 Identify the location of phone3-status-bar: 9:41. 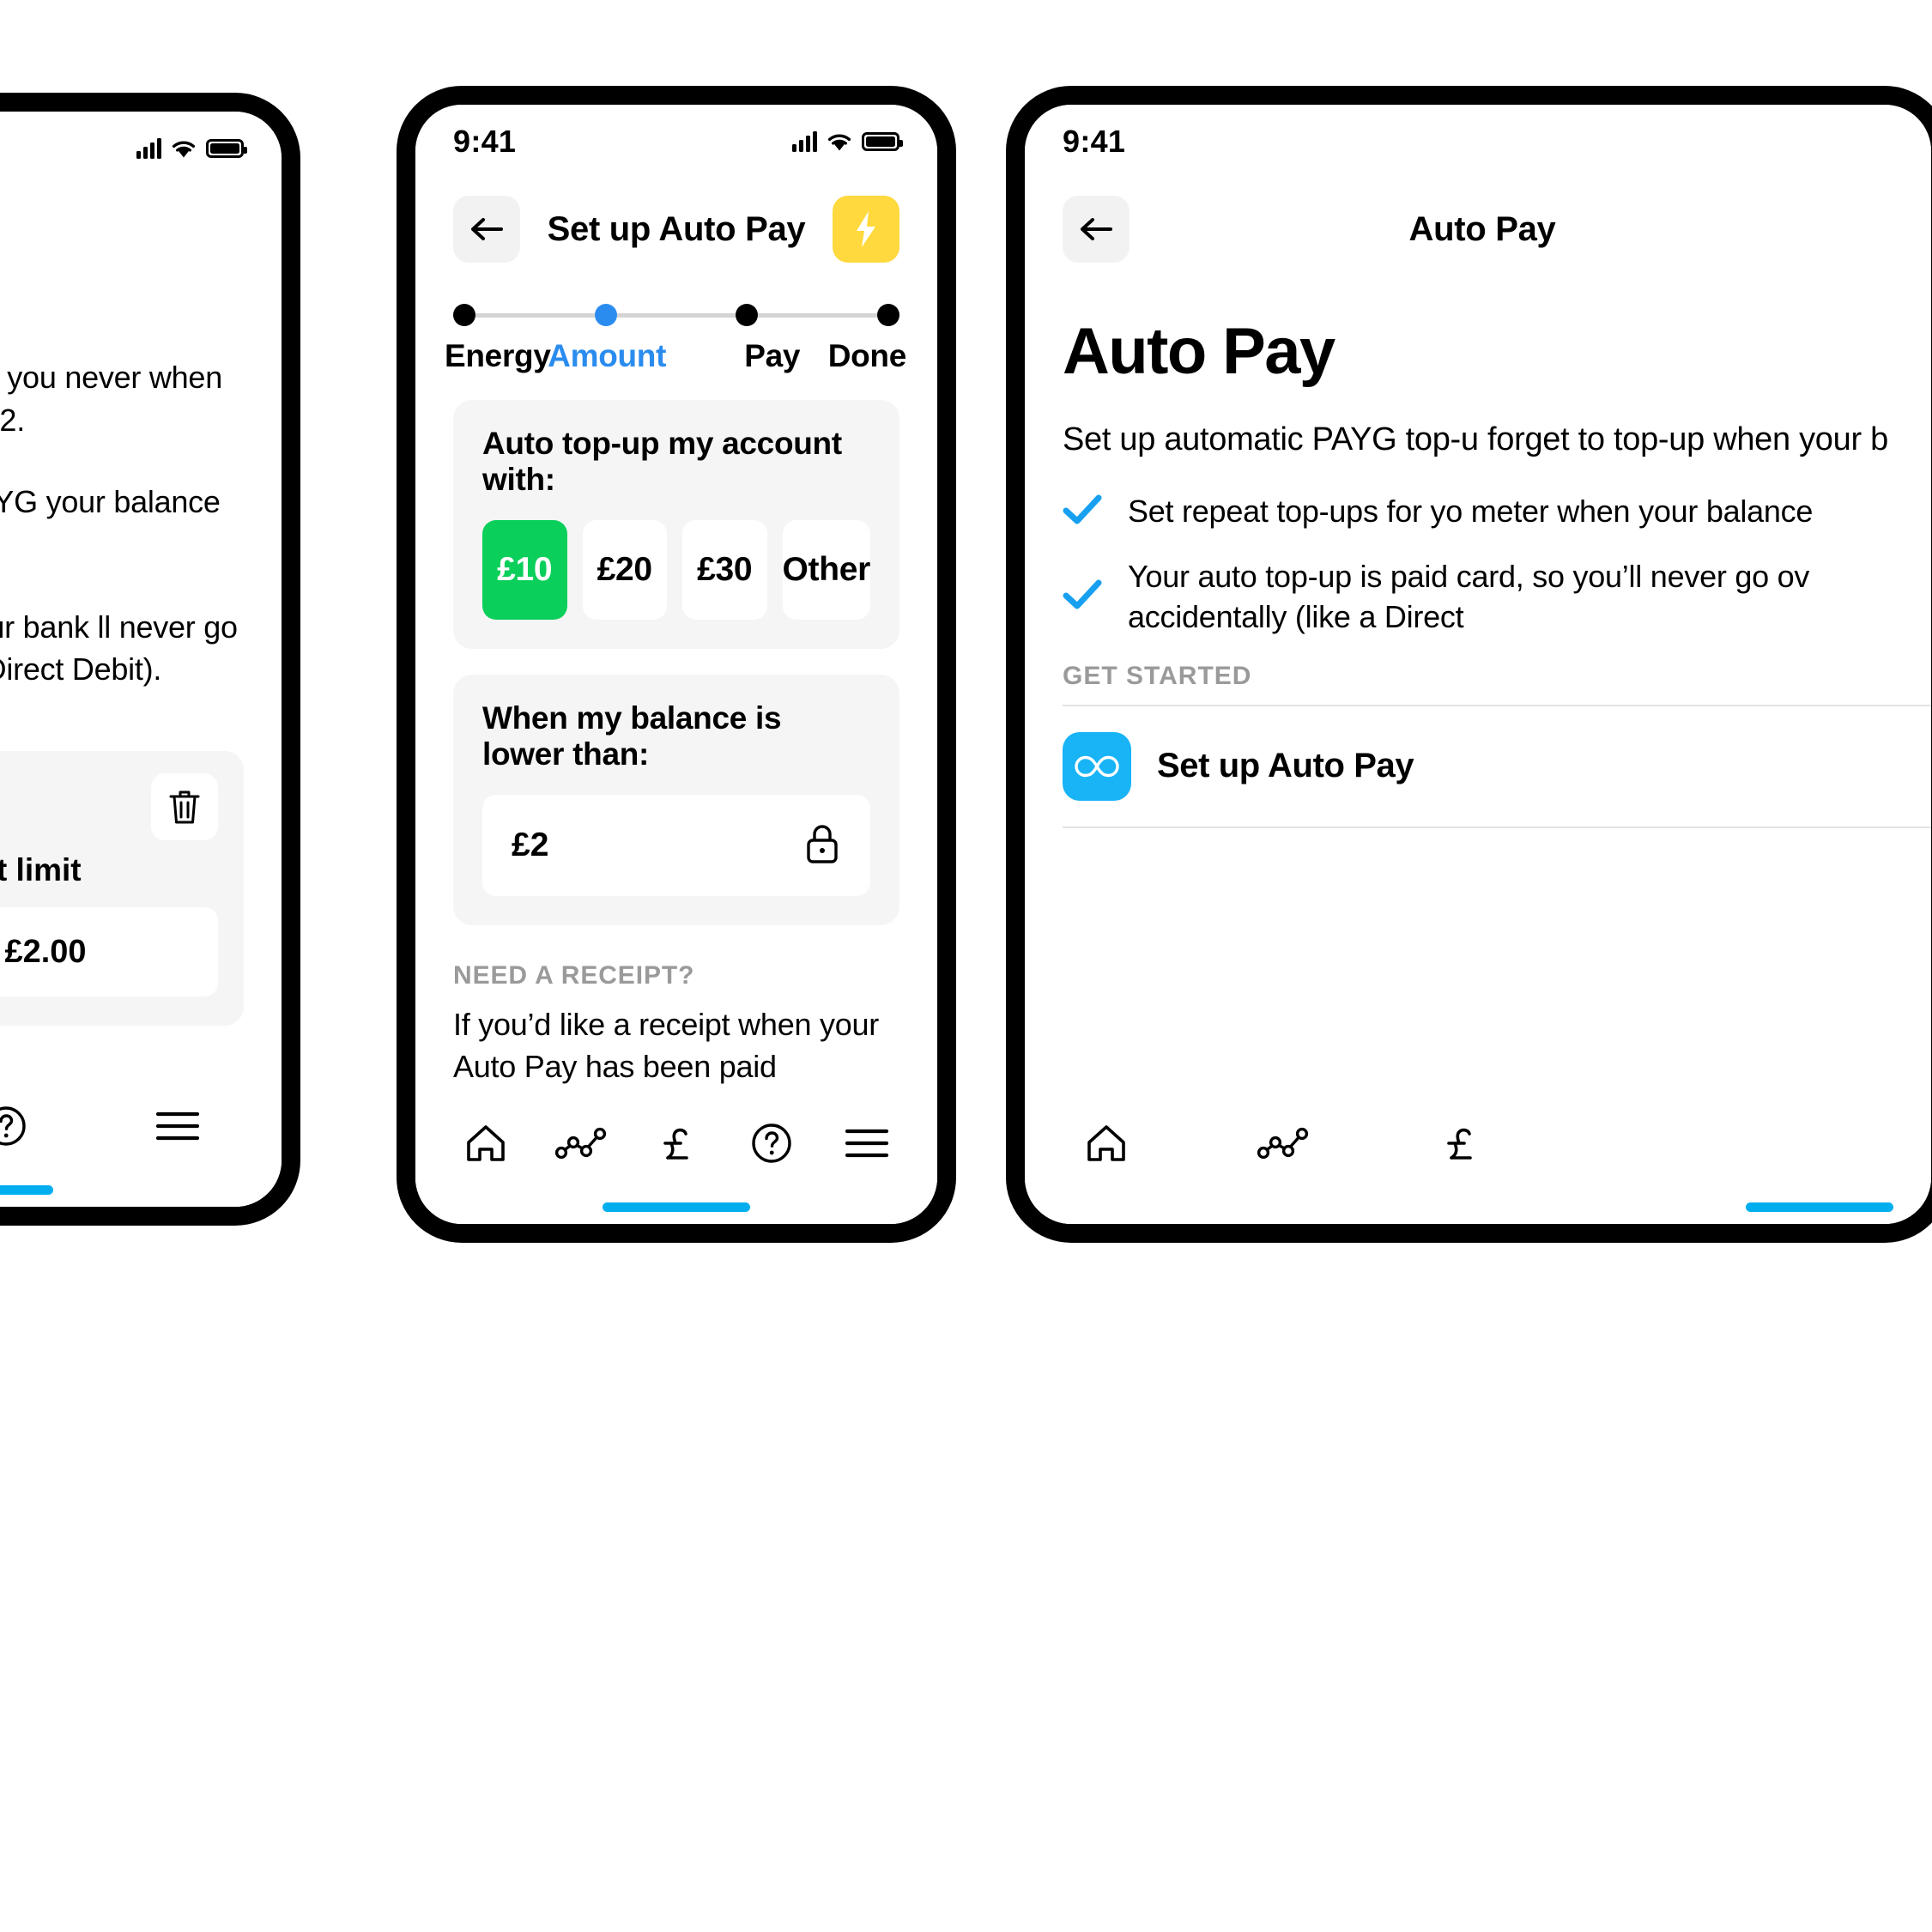
(1478, 142).